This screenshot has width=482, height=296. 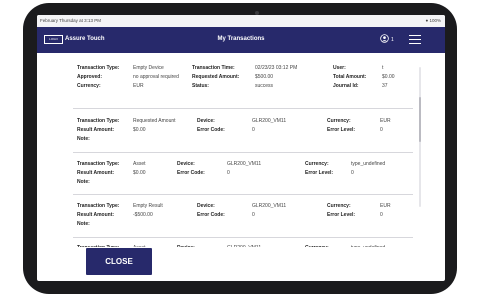 I want to click on field-value: 37, so click(x=385, y=86).